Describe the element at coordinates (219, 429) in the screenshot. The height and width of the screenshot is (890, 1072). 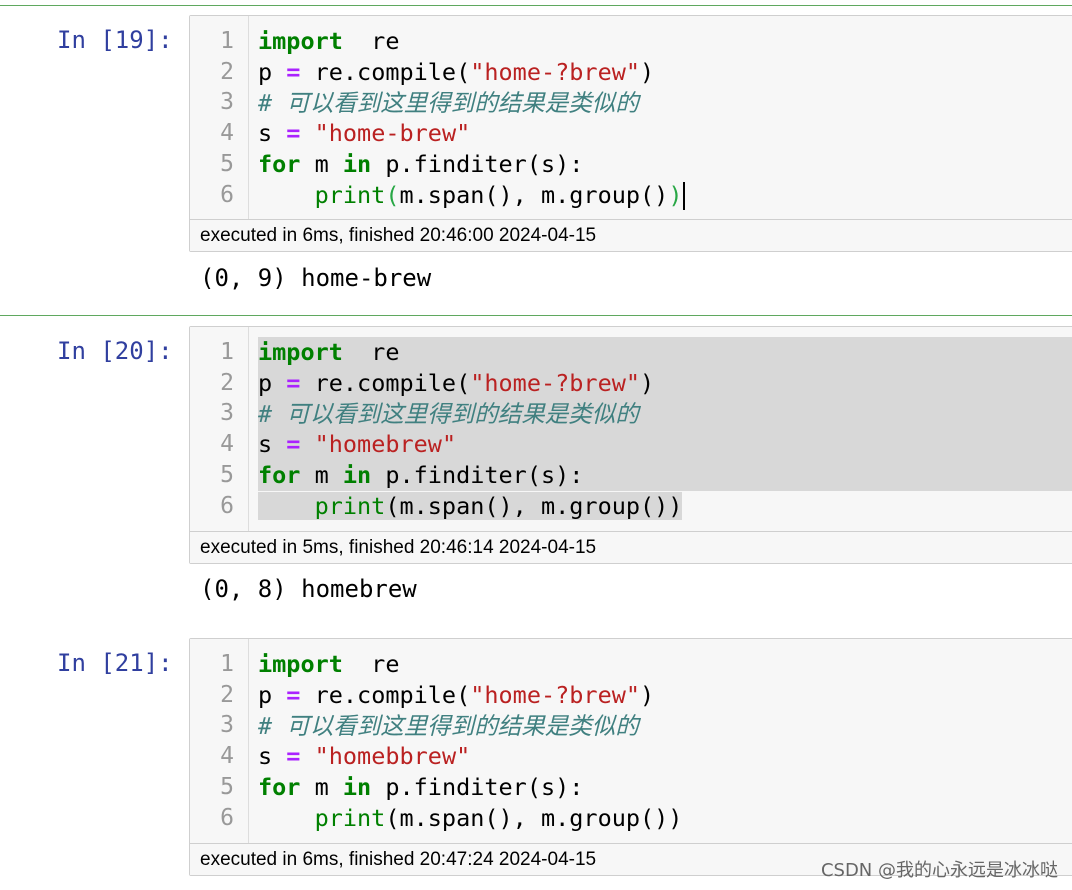
I see `line-number-gutter: 1 2 3 4 5 6` at that location.